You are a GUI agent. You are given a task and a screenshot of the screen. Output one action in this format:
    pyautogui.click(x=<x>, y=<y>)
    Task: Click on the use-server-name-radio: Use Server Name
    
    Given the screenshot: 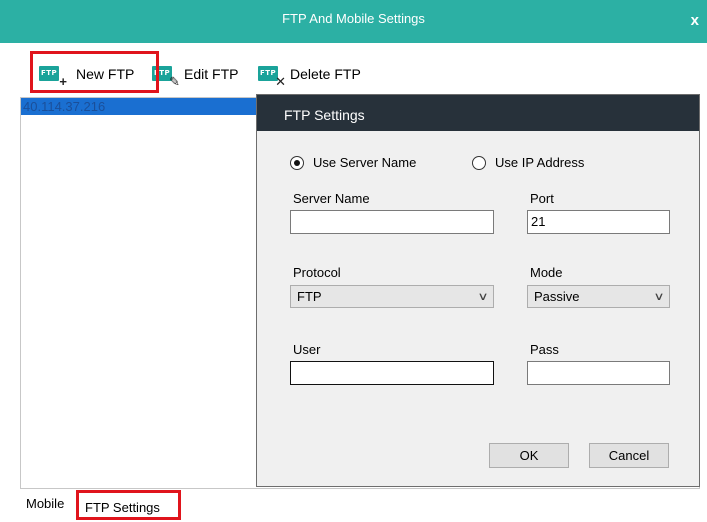 What is the action you would take?
    pyautogui.click(x=353, y=162)
    